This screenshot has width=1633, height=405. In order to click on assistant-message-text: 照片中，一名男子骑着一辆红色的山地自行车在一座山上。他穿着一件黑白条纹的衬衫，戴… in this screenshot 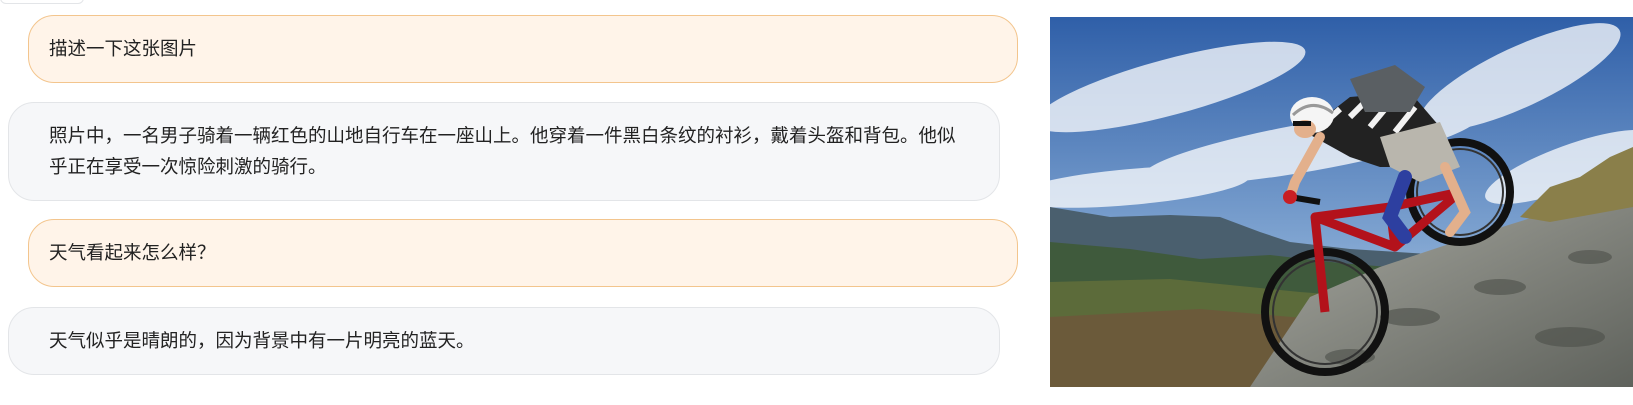, I will do `click(502, 151)`.